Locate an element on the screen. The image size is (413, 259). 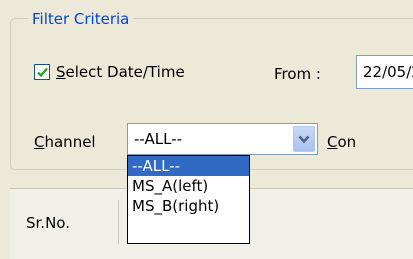
column-header-srno: Sr.No. is located at coordinates (48, 223).